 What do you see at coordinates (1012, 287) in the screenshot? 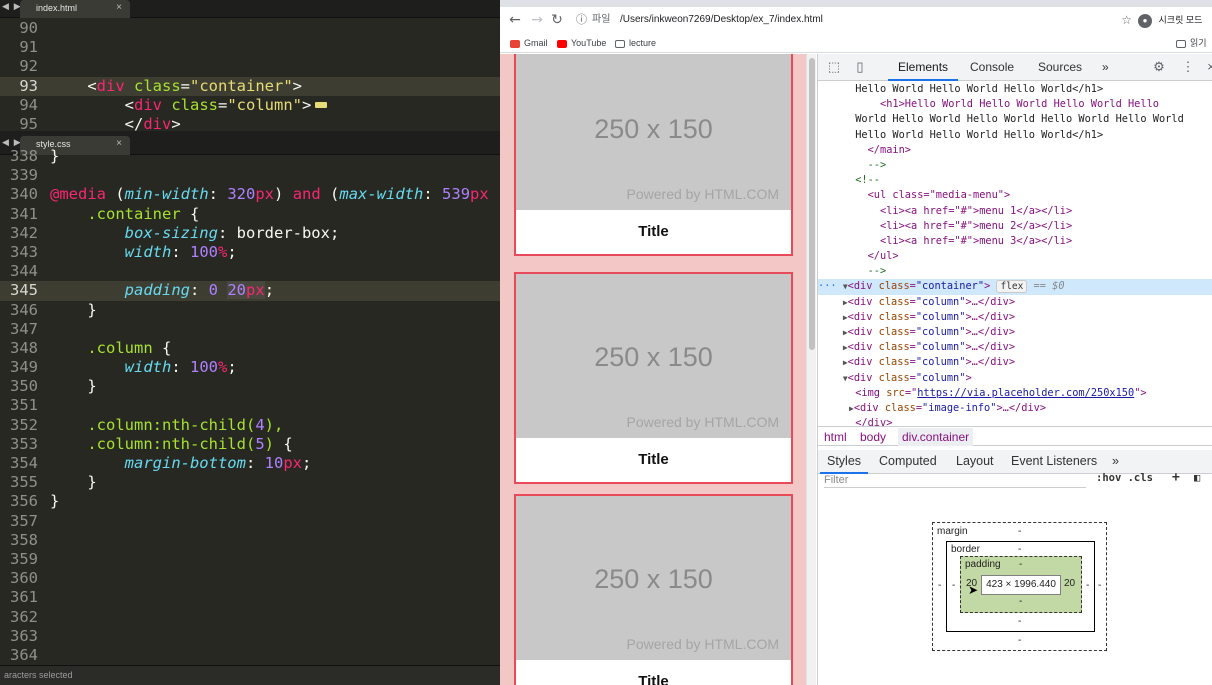
I see `flex-badge: flex` at bounding box center [1012, 287].